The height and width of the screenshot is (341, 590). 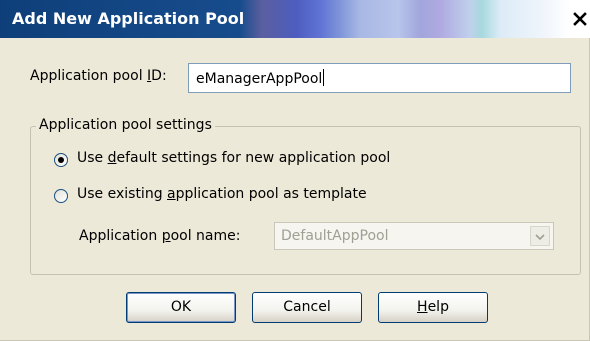 I want to click on default-settings-text-end: efault settings for new application pool, so click(x=253, y=158).